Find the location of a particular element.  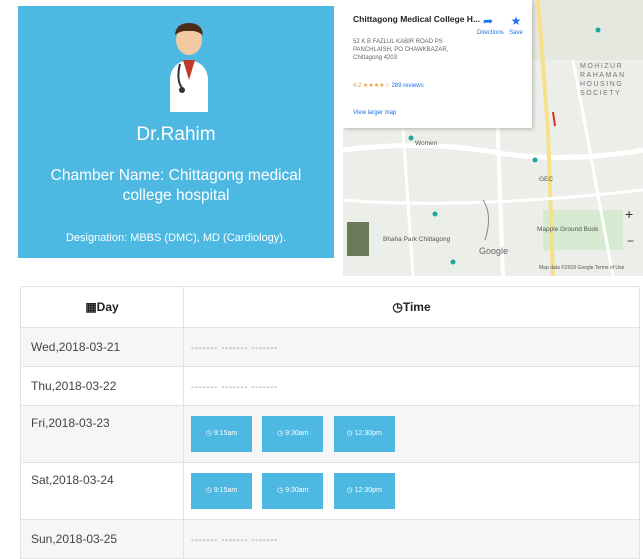

save-label: Save is located at coordinates (516, 33).